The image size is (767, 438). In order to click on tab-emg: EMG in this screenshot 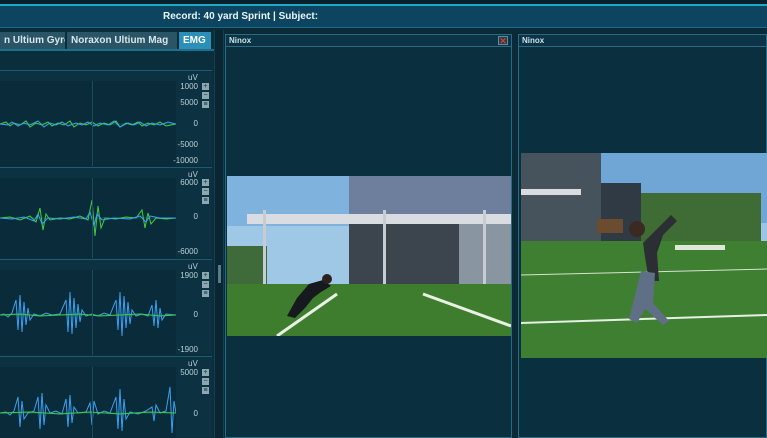, I will do `click(195, 40)`.